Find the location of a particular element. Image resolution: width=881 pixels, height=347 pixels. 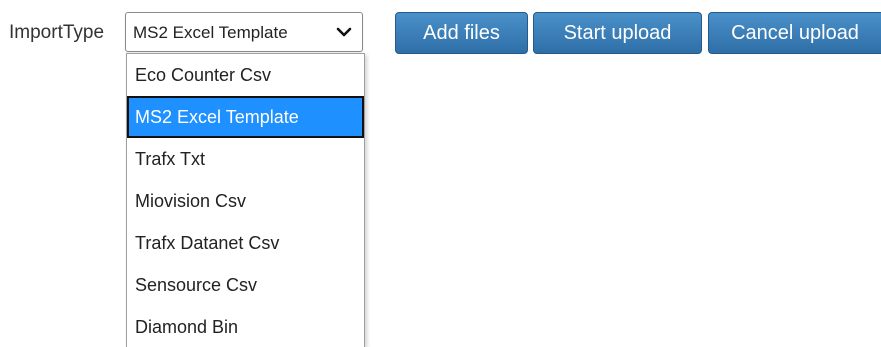

import-type-selected-value: MS2 Excel Template is located at coordinates (210, 32).